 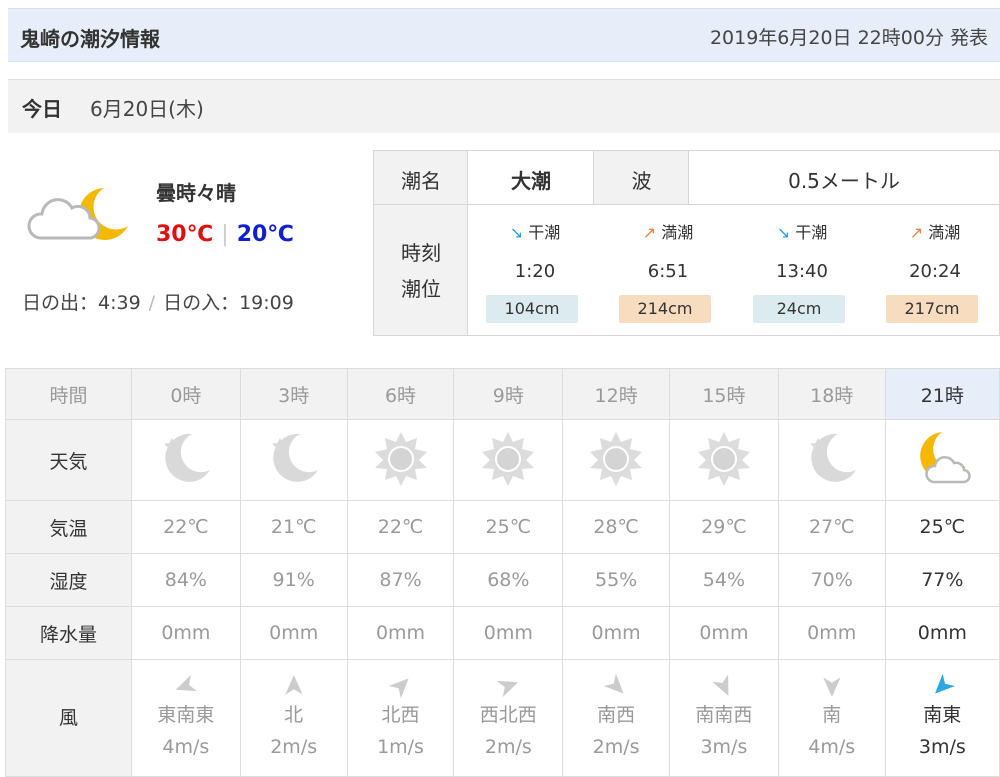 What do you see at coordinates (935, 271) in the screenshot?
I see `tide-time-4: 20:24` at bounding box center [935, 271].